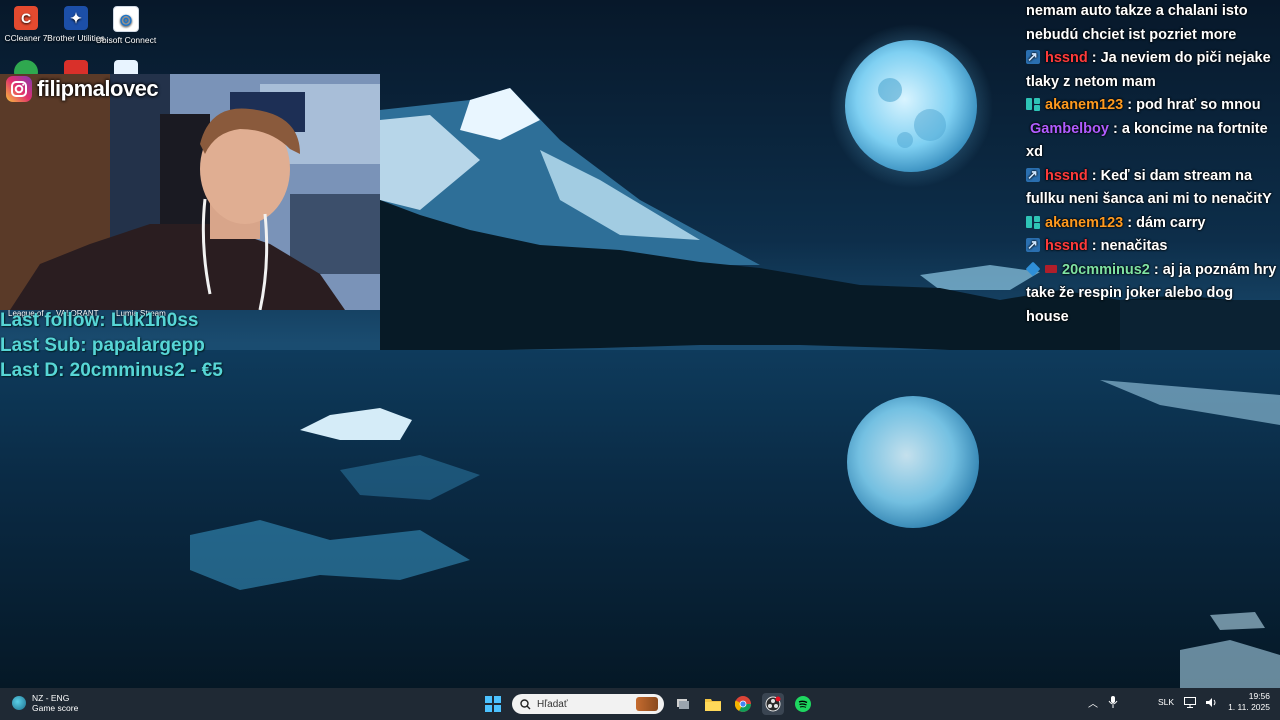  What do you see at coordinates (51, 698) in the screenshot?
I see `widget-title: NZ - ENG` at bounding box center [51, 698].